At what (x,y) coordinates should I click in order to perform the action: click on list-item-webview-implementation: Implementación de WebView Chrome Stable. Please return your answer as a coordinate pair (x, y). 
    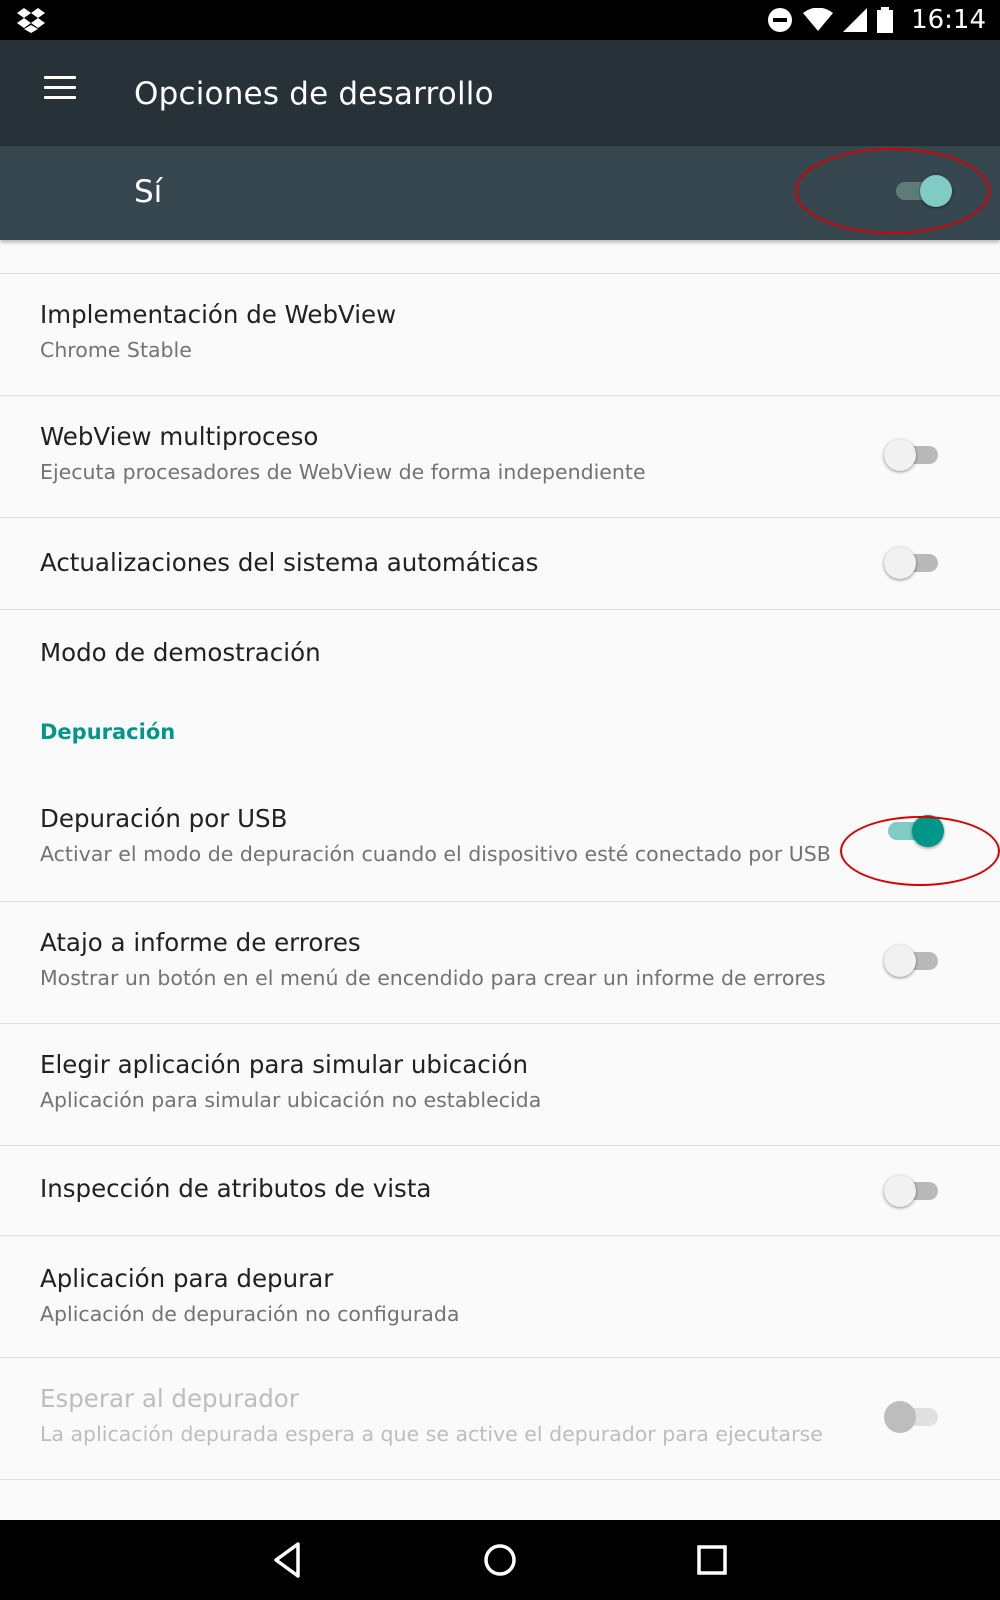
    Looking at the image, I should click on (500, 335).